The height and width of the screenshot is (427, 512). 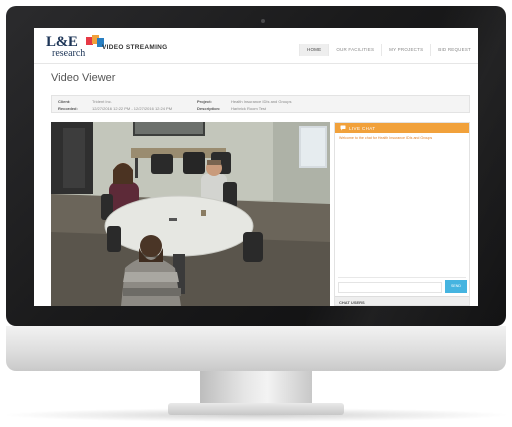 What do you see at coordinates (256, 409) in the screenshot?
I see `monitor-stand-base` at bounding box center [256, 409].